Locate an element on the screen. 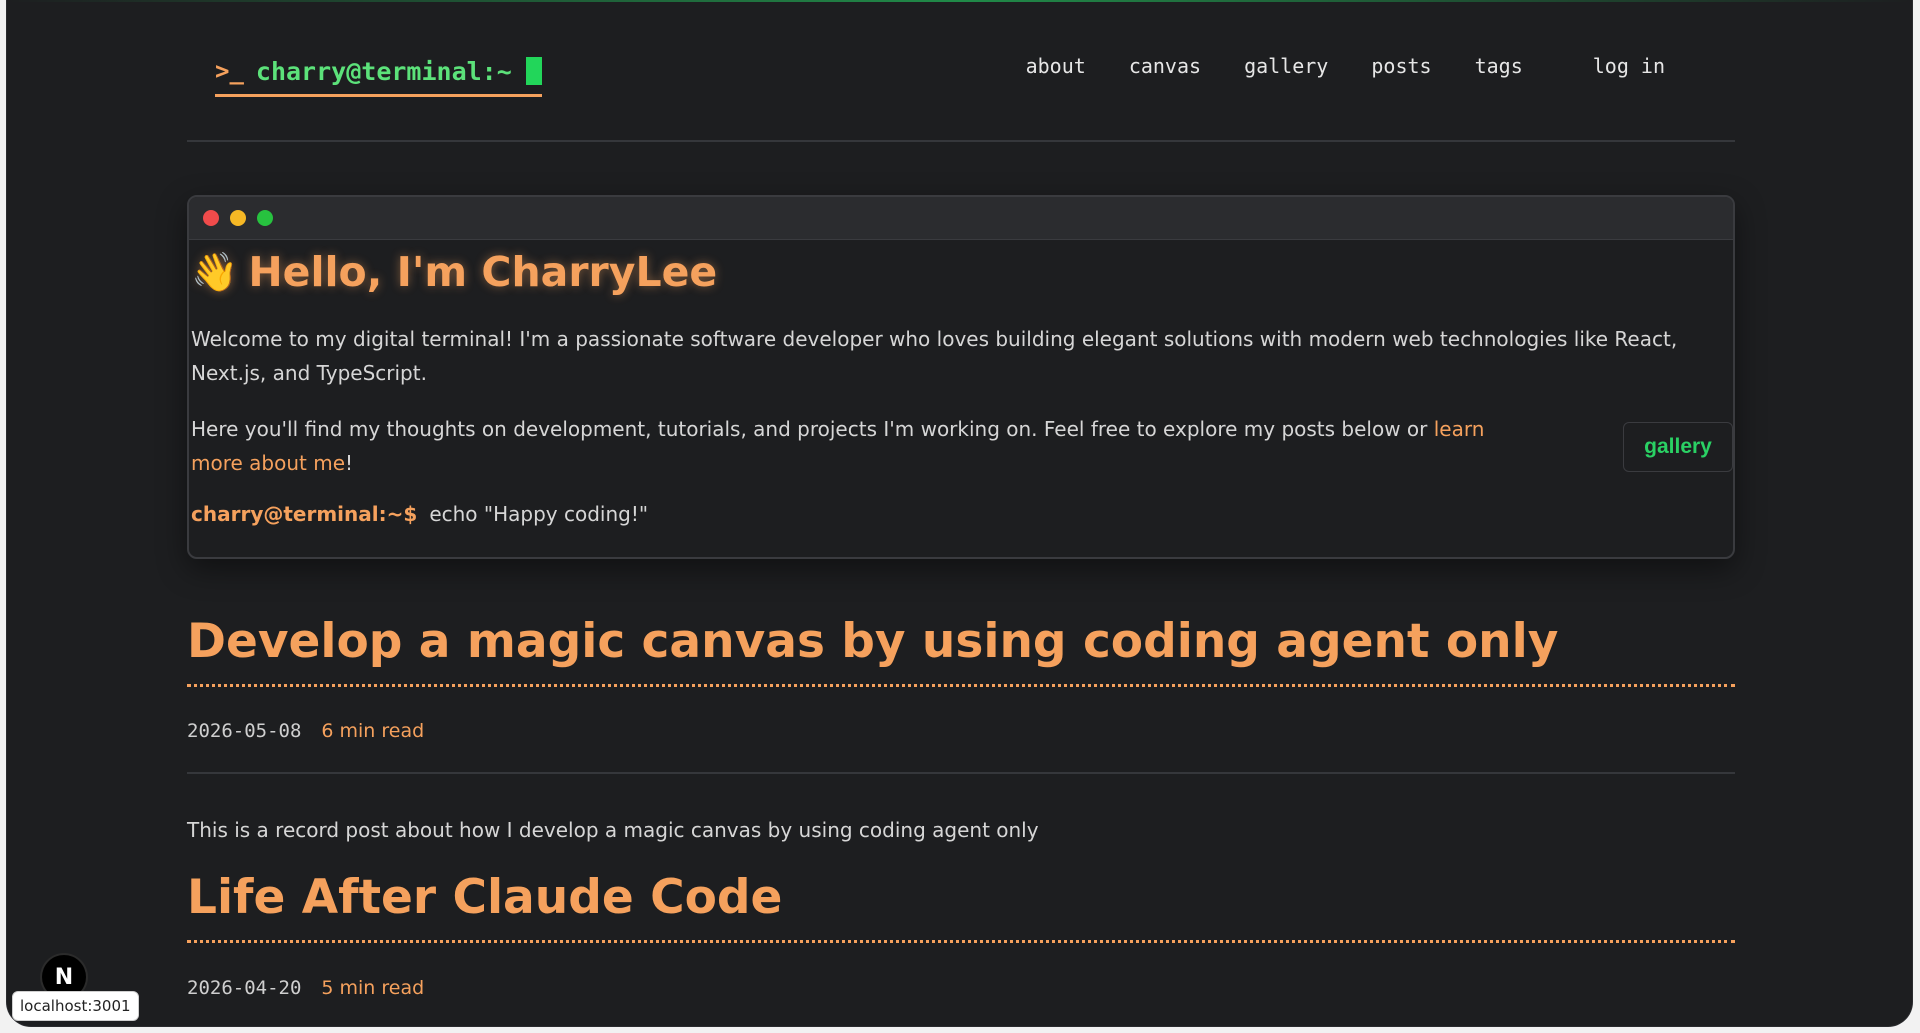  post-title-link: Life After Claude Code is located at coordinates (961, 905).